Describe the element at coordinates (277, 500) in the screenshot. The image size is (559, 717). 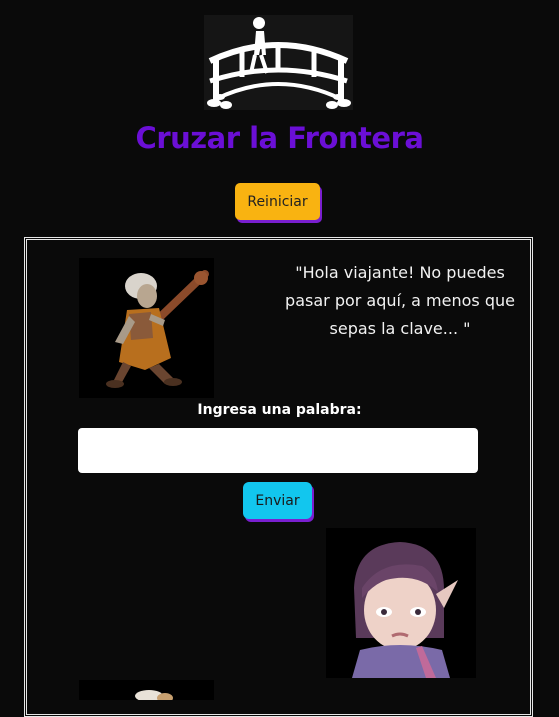
I see `send-button: Enviar` at that location.